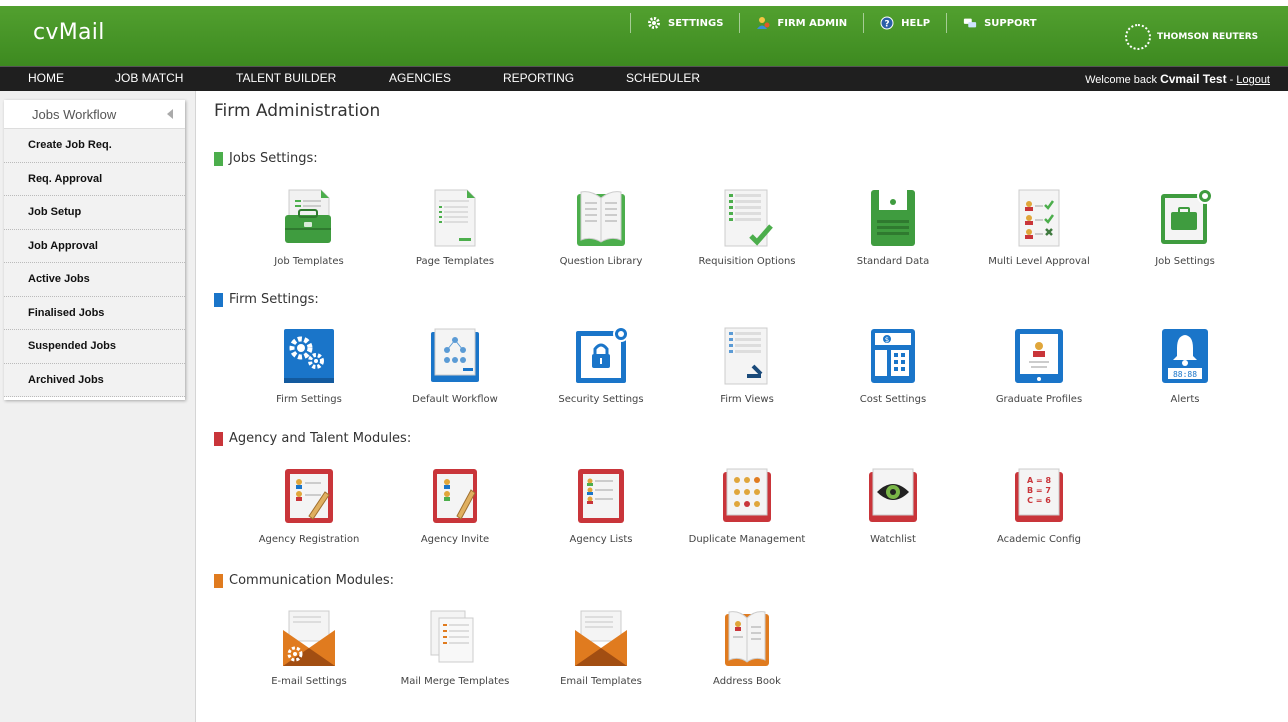  What do you see at coordinates (69, 32) in the screenshot?
I see `app-logo: cvMail` at bounding box center [69, 32].